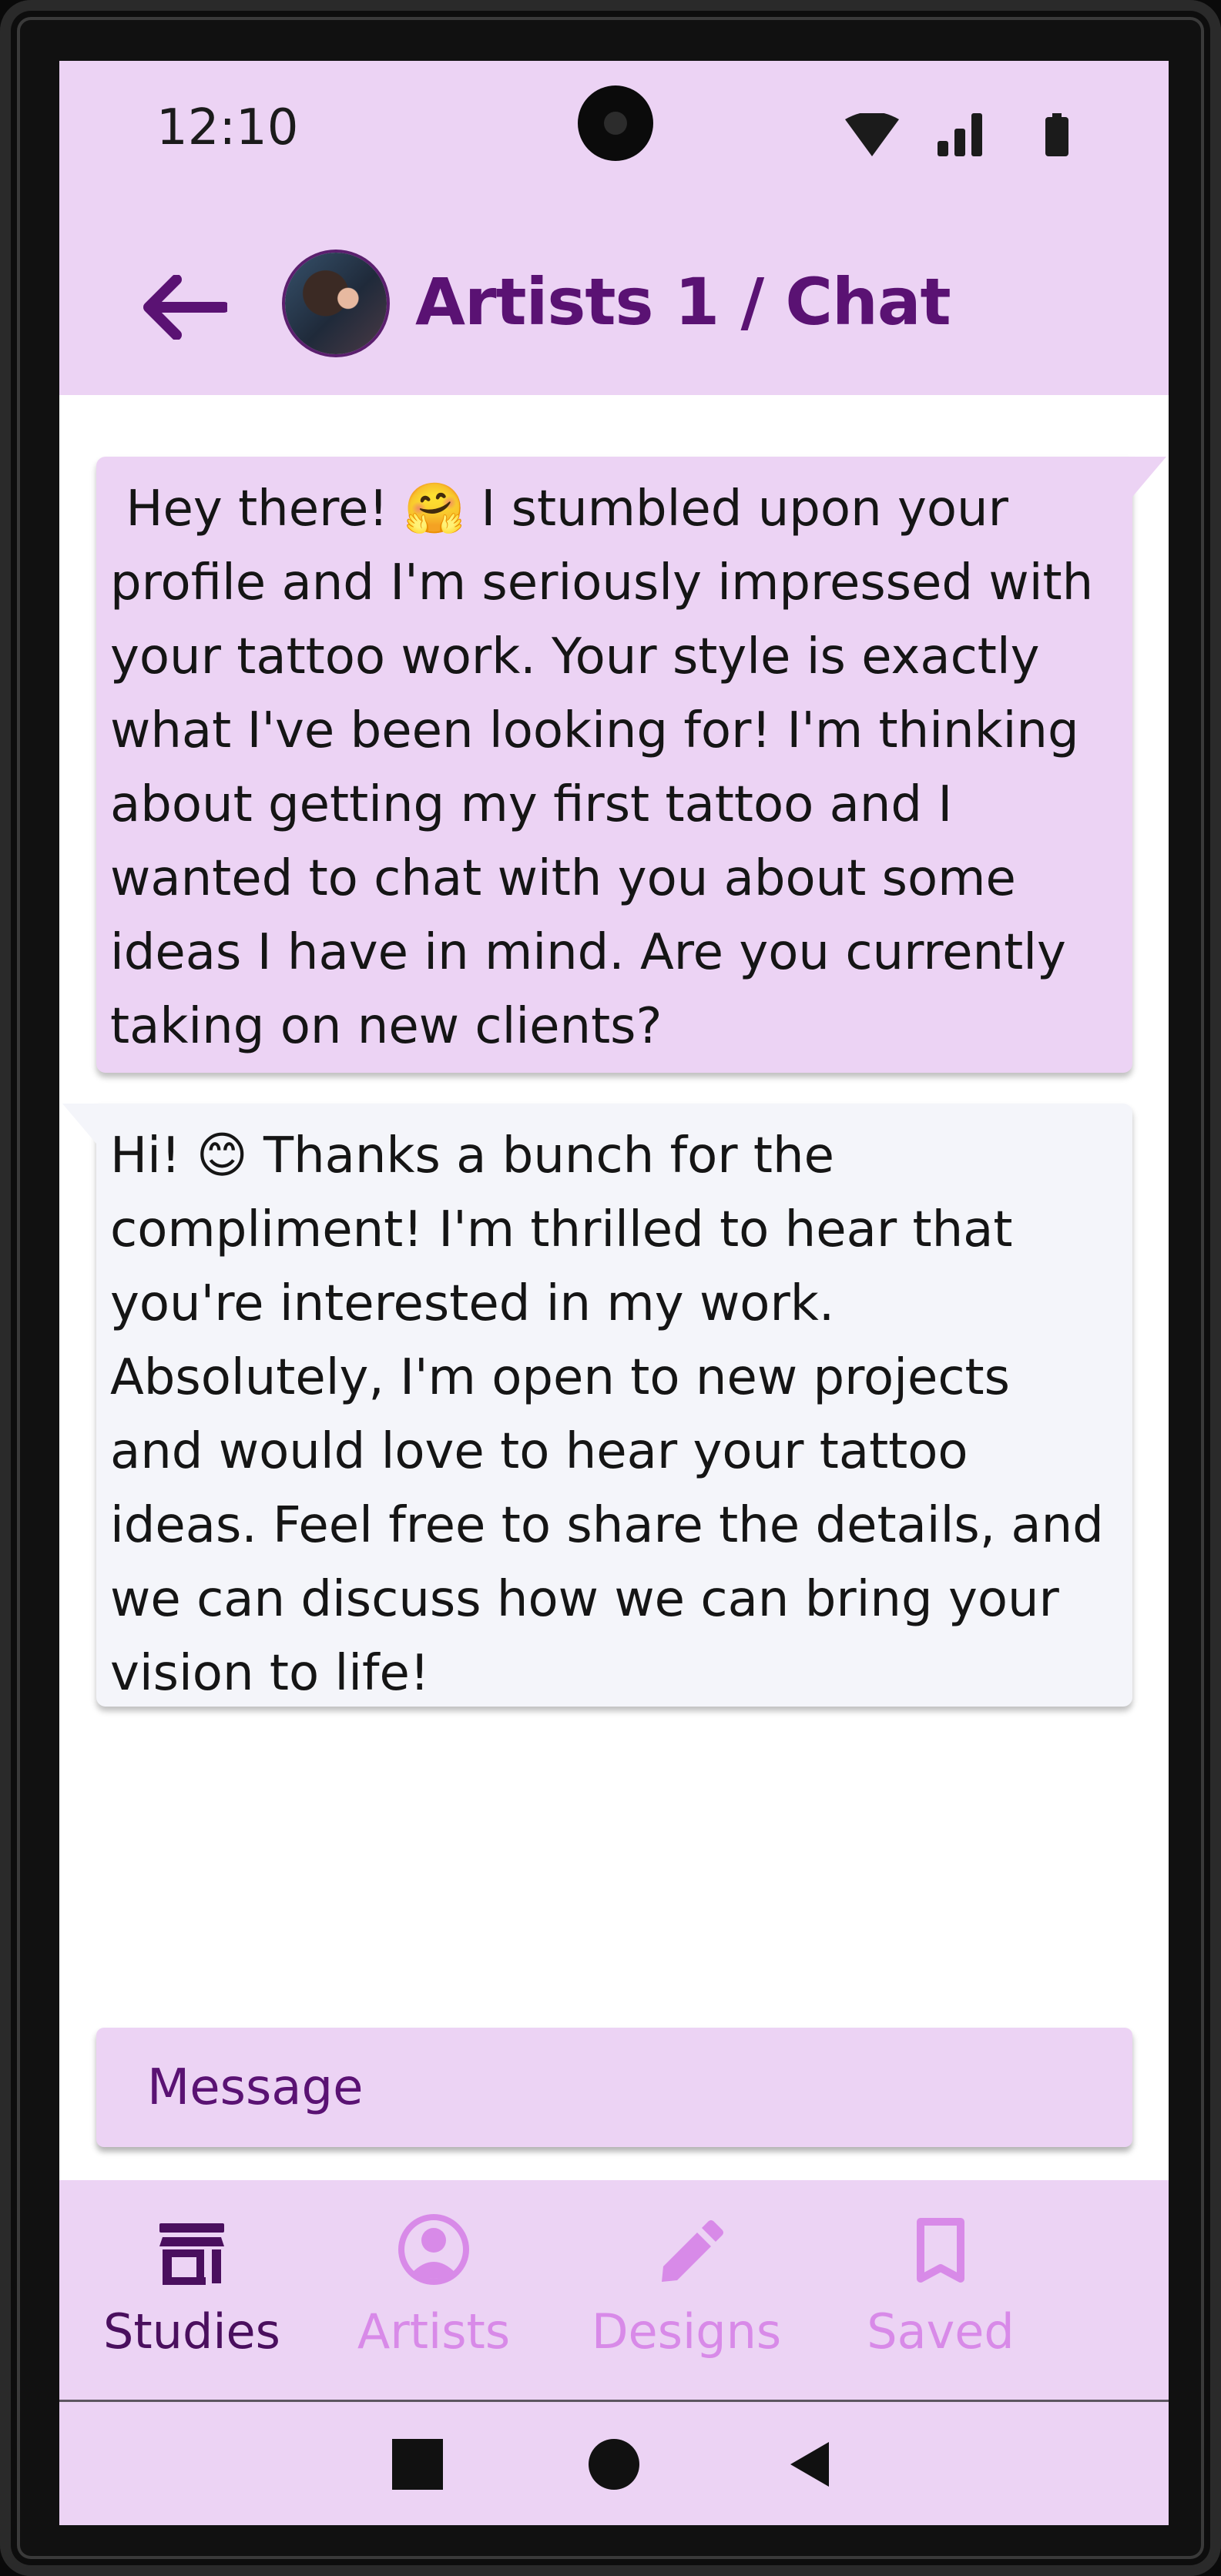 This screenshot has height=2576, width=1221. I want to click on bottom-navigation: Studies Artists Designs Saved, so click(614, 2291).